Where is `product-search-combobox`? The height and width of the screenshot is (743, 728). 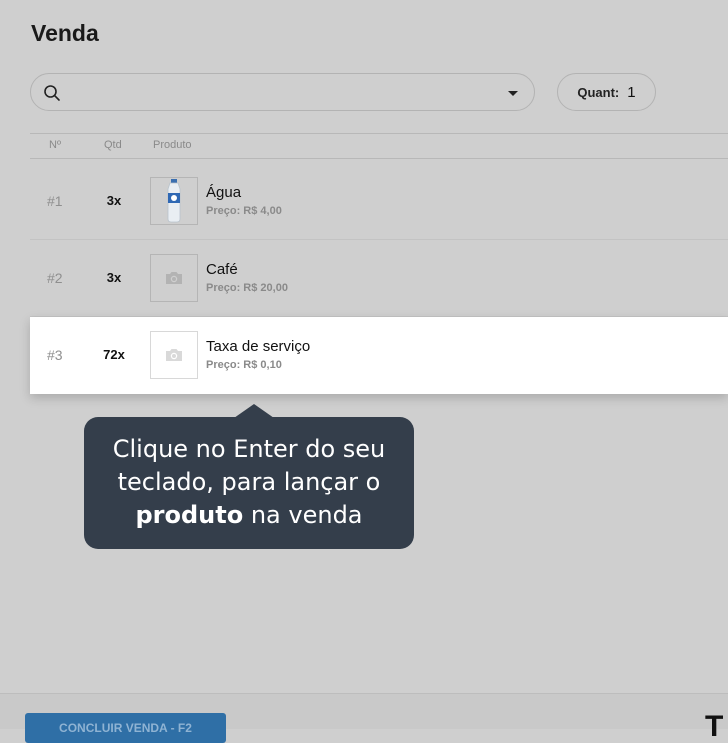 product-search-combobox is located at coordinates (282, 92).